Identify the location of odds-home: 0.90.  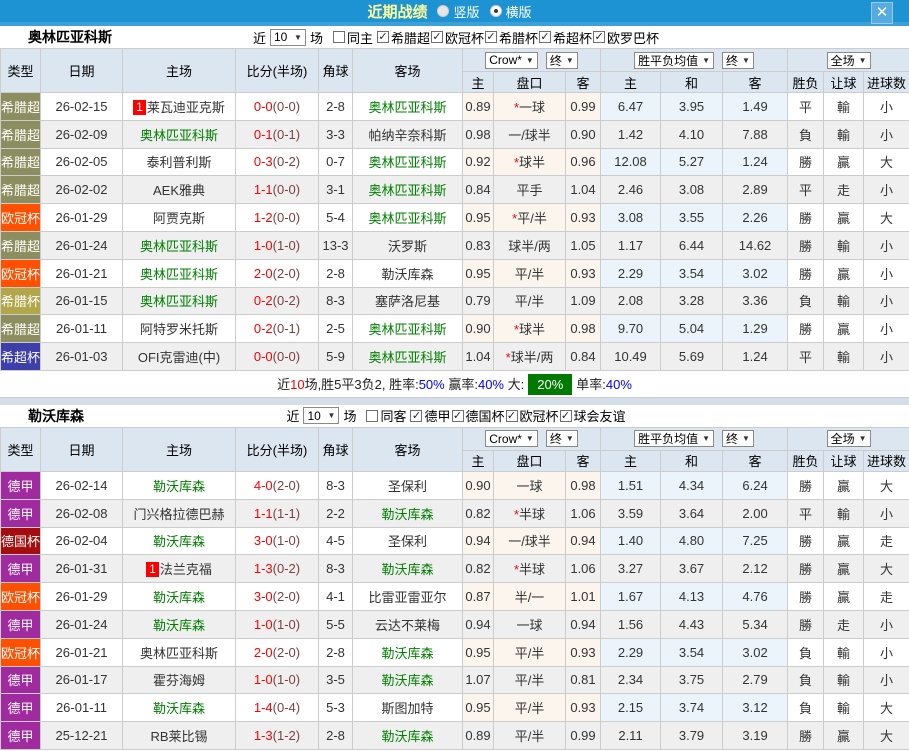
(478, 329).